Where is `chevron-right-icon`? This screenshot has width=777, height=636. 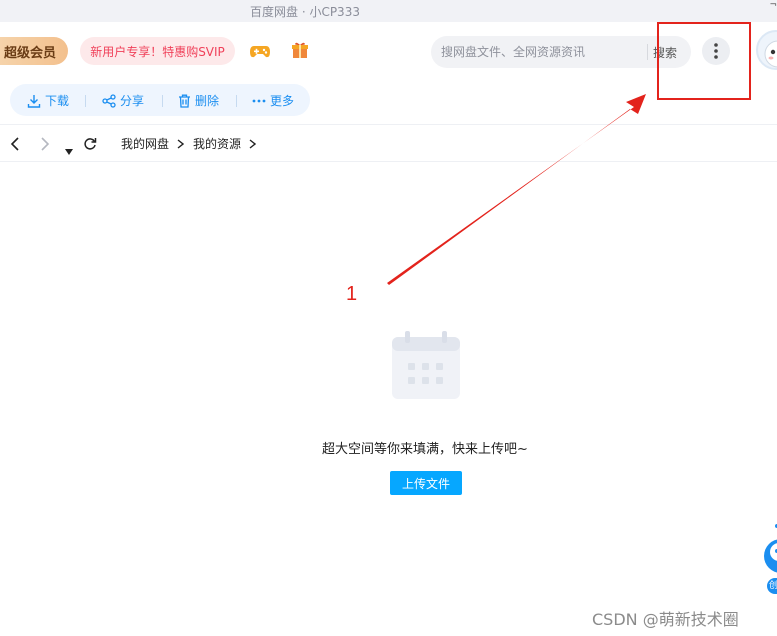 chevron-right-icon is located at coordinates (45, 144).